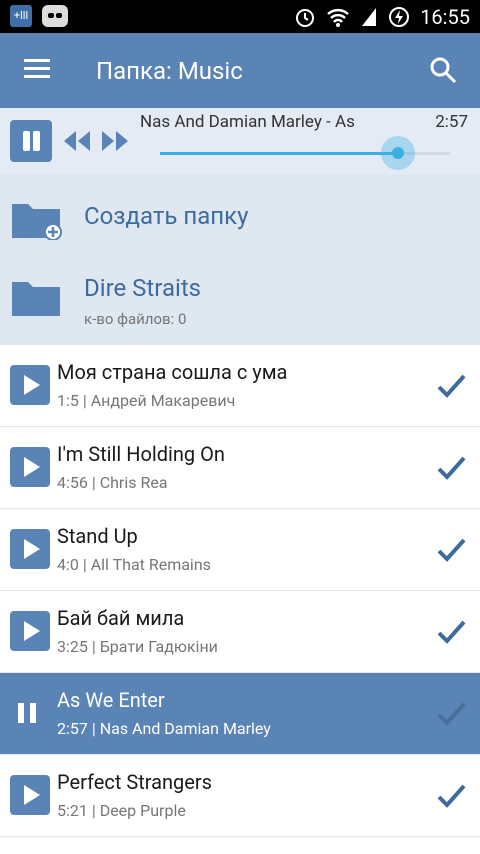 This screenshot has height=854, width=480. What do you see at coordinates (240, 714) in the screenshot?
I see `track-row: As We Enter 2:57 | Nas And Damian Marley` at bounding box center [240, 714].